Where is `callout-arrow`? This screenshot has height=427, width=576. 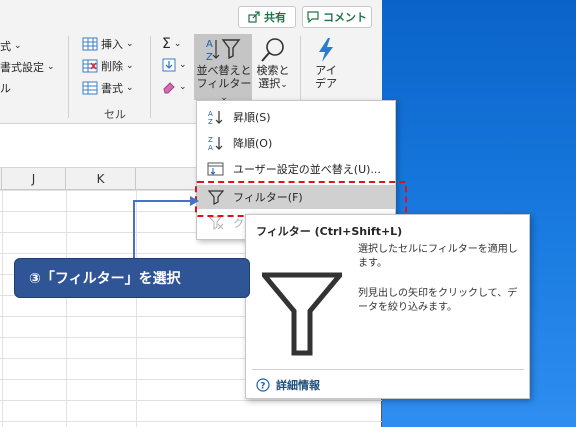 callout-arrow is located at coordinates (166, 227).